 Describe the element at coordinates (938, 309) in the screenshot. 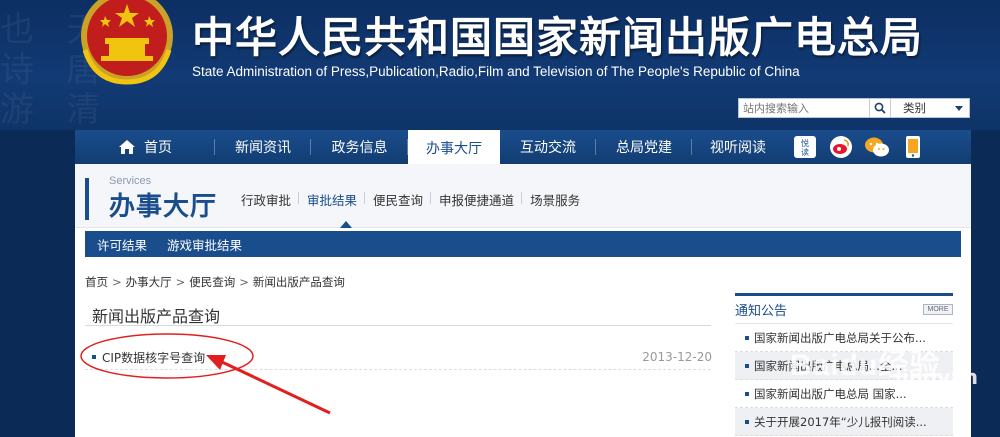

I see `more-button: MORE` at that location.